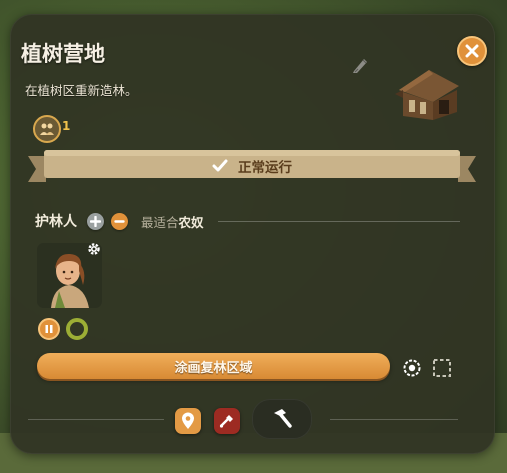 The width and height of the screenshot is (507, 473). What do you see at coordinates (429, 92) in the screenshot?
I see `building-illustration` at bounding box center [429, 92].